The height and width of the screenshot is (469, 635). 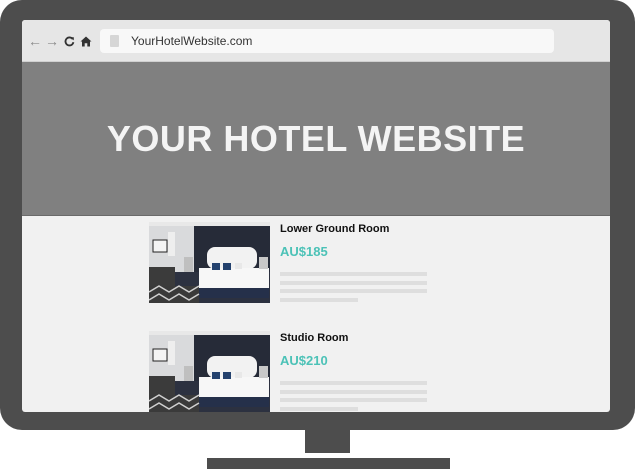 What do you see at coordinates (299, 371) in the screenshot?
I see `room-card: Studio Room AU$210` at bounding box center [299, 371].